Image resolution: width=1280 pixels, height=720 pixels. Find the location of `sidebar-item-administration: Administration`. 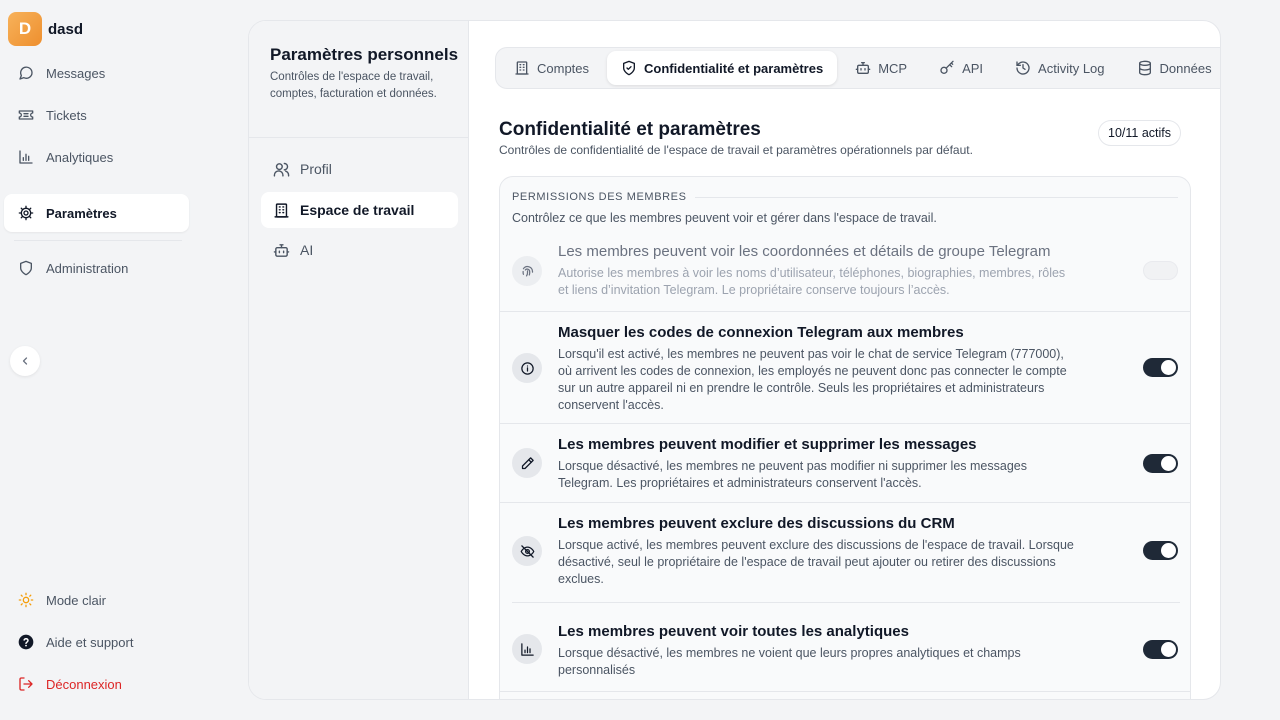

sidebar-item-administration: Administration is located at coordinates (96, 268).